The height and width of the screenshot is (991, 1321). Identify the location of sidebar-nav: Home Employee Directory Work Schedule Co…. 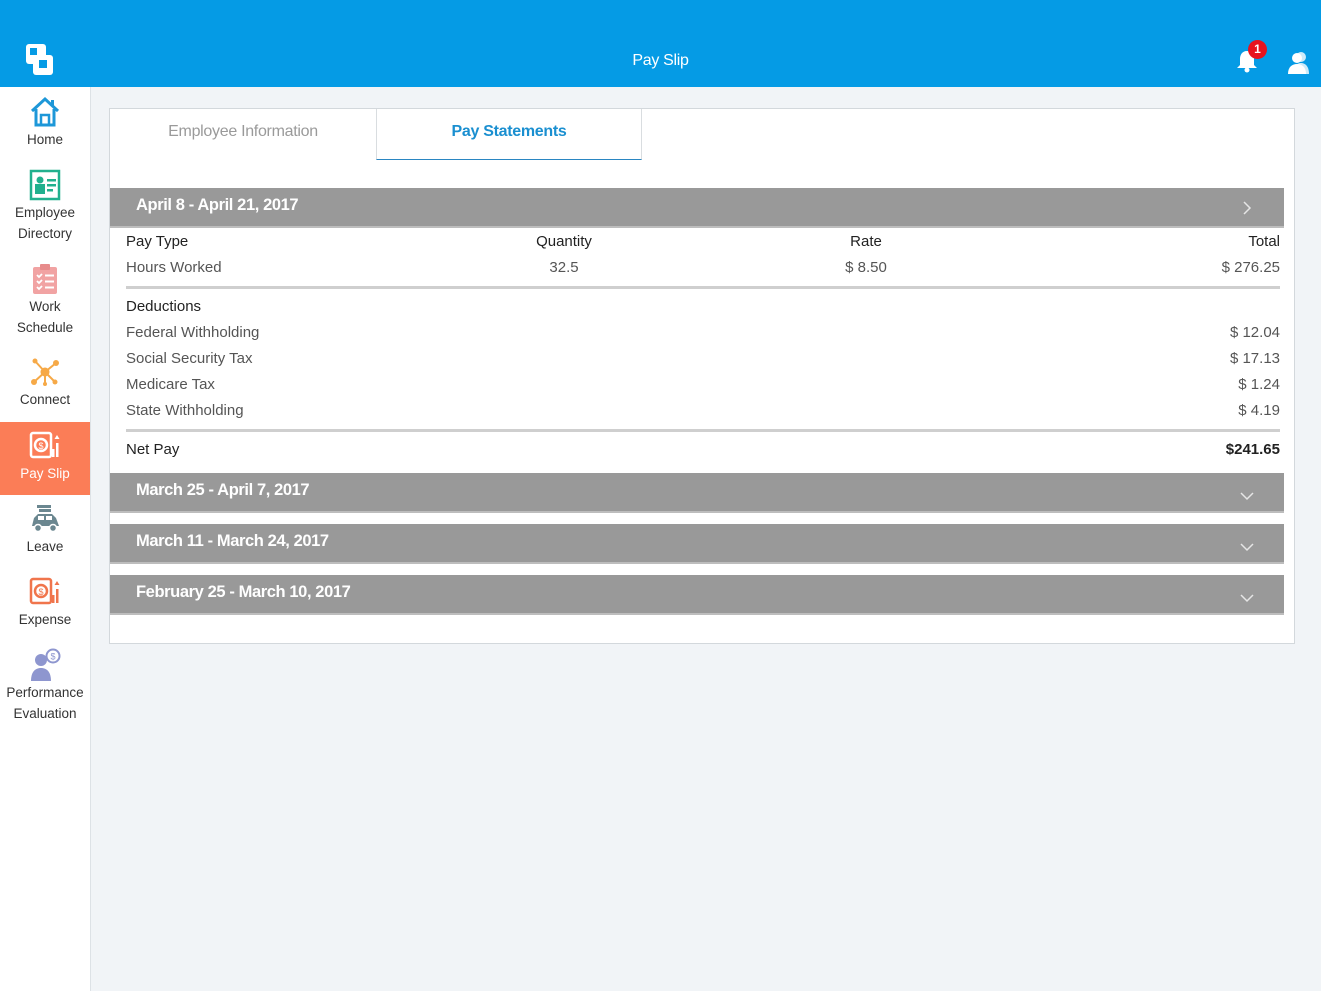
(45, 539).